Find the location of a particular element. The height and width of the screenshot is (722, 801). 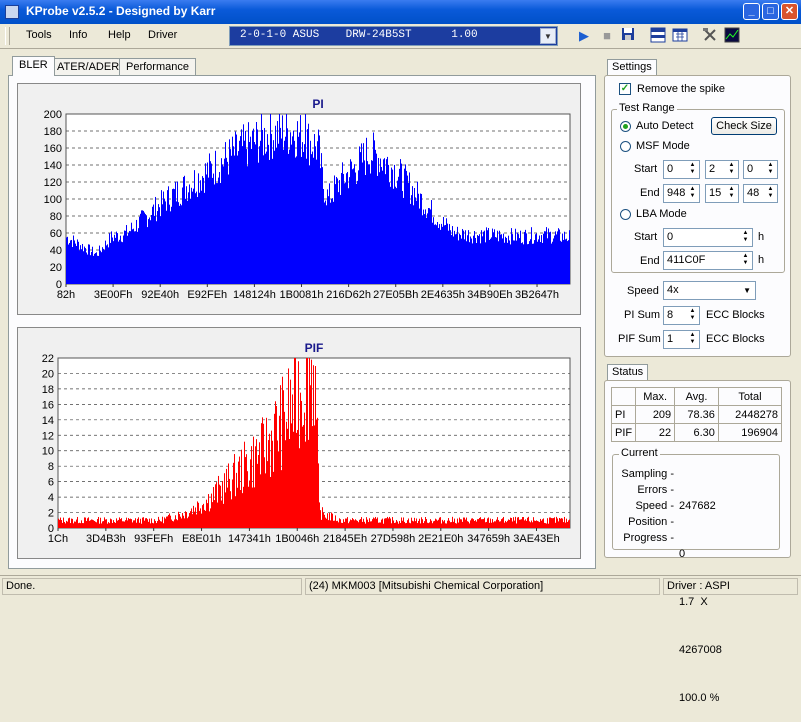

msf-mode-radio is located at coordinates (625, 146).